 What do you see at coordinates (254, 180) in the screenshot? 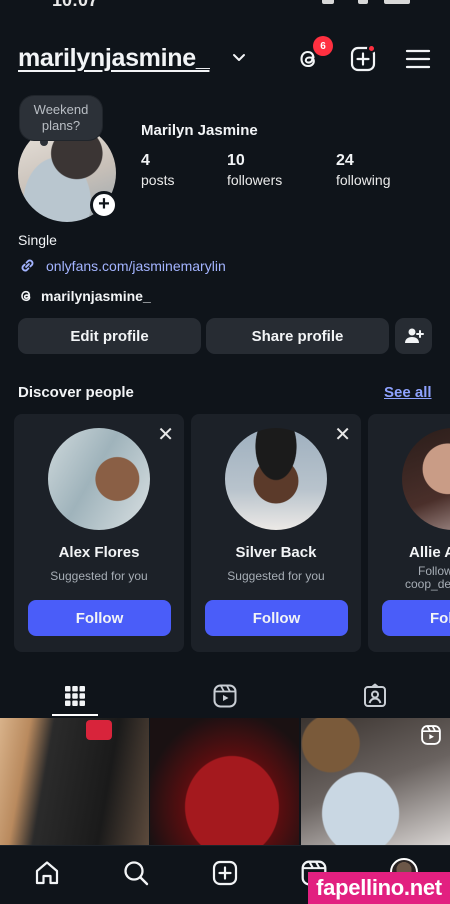
I see `followers-label: followers` at bounding box center [254, 180].